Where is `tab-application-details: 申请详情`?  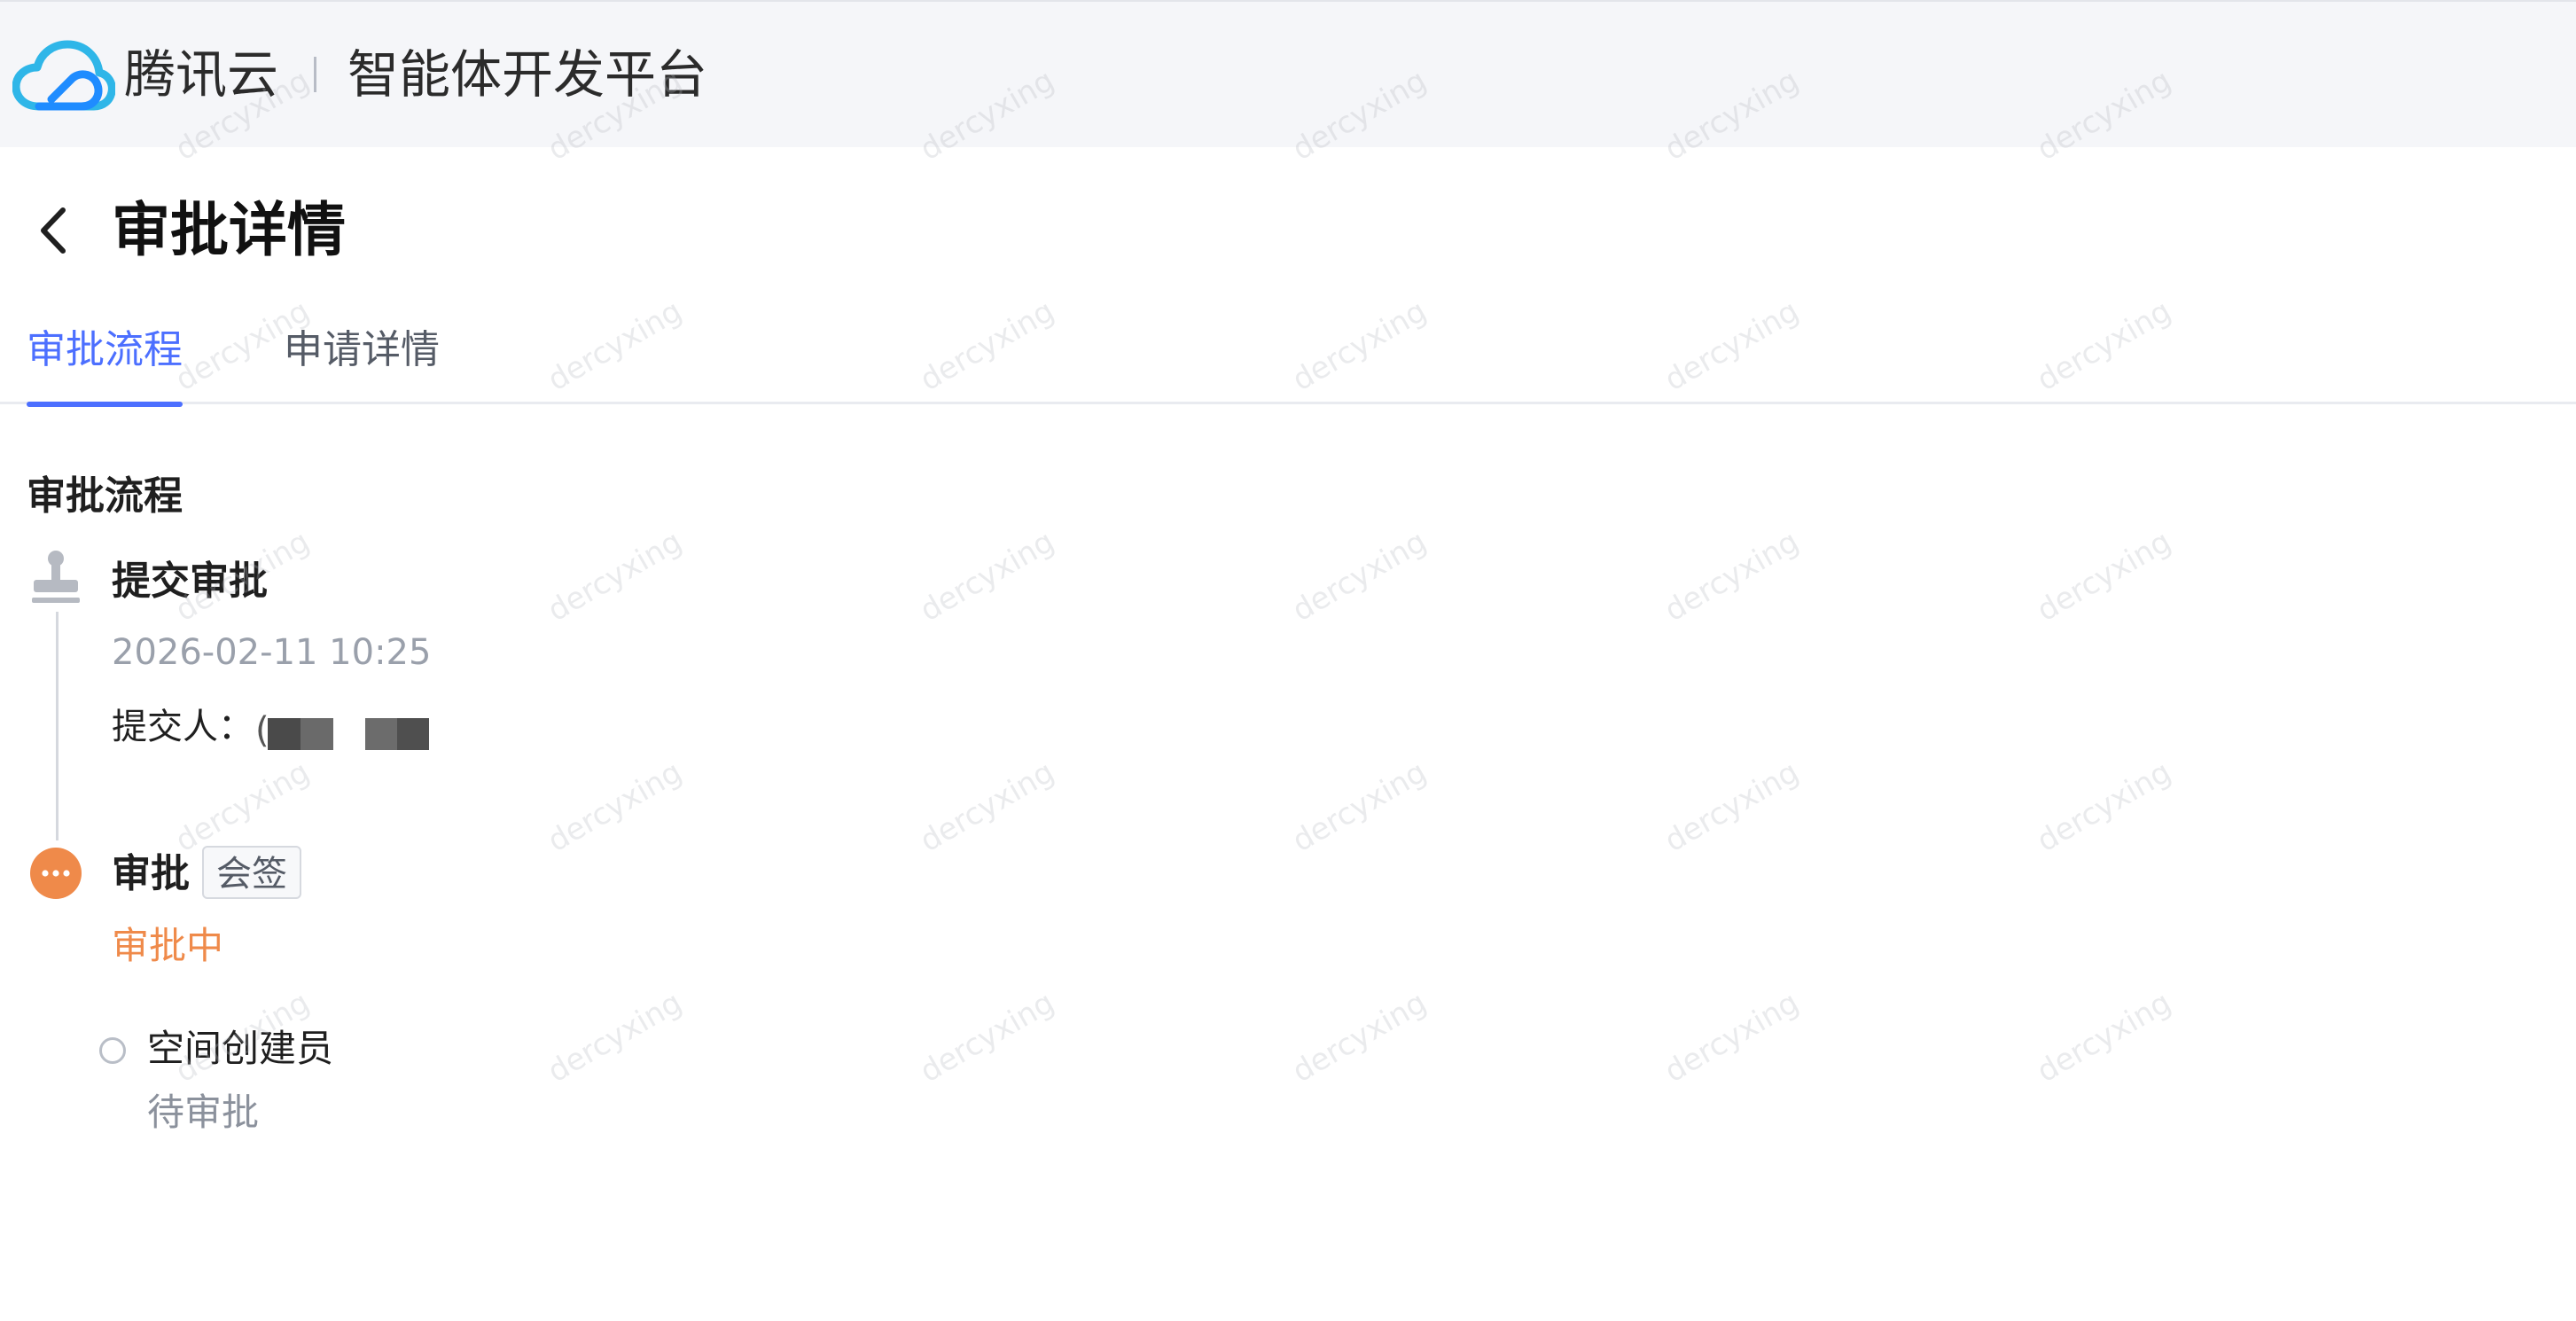
tab-application-details: 申请详情 is located at coordinates (362, 361).